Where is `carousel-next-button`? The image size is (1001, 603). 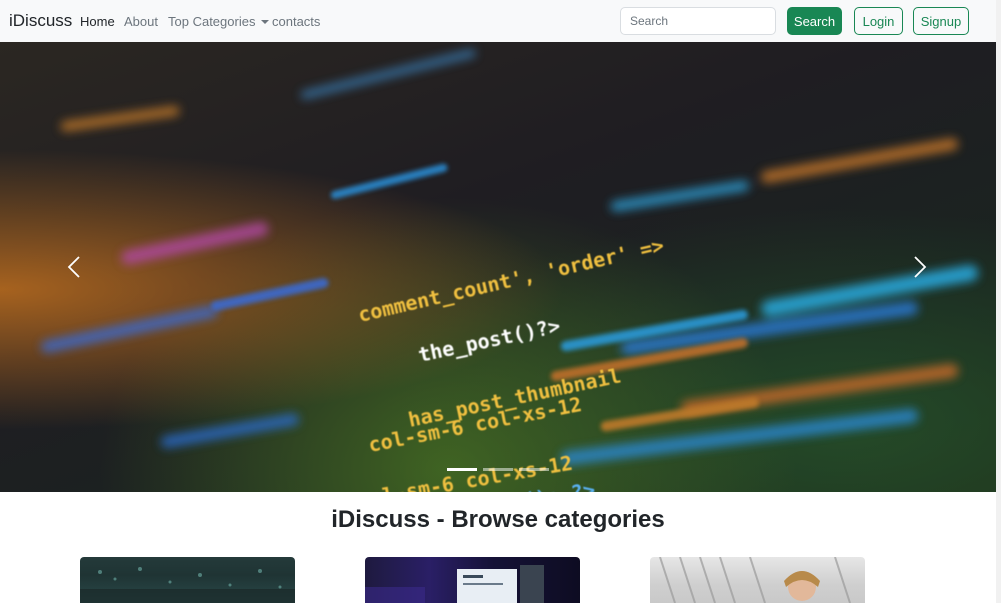 carousel-next-button is located at coordinates (920, 267).